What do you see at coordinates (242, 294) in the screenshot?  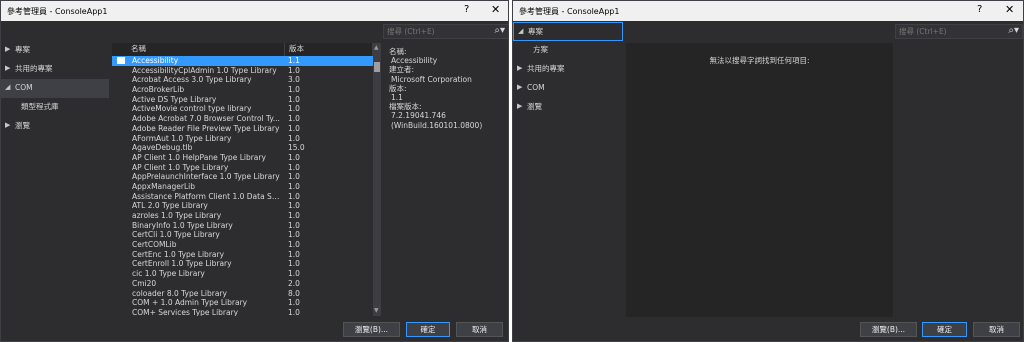 I see `table-row: coloader 8.0 Type Library 8.0` at bounding box center [242, 294].